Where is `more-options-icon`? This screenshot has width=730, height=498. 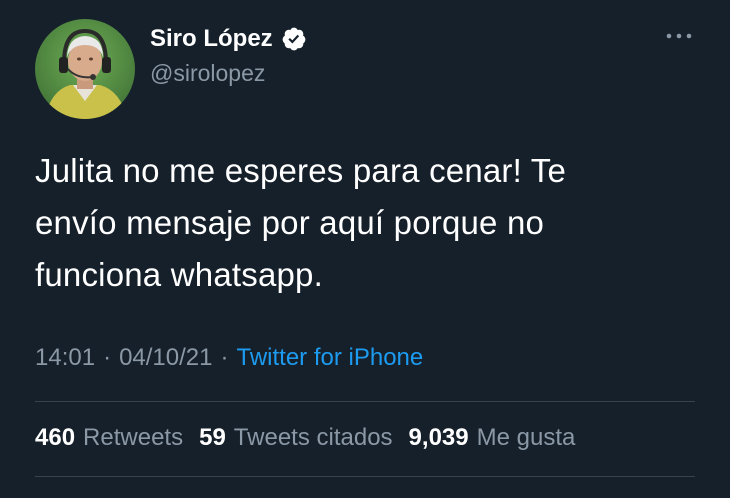 more-options-icon is located at coordinates (679, 36).